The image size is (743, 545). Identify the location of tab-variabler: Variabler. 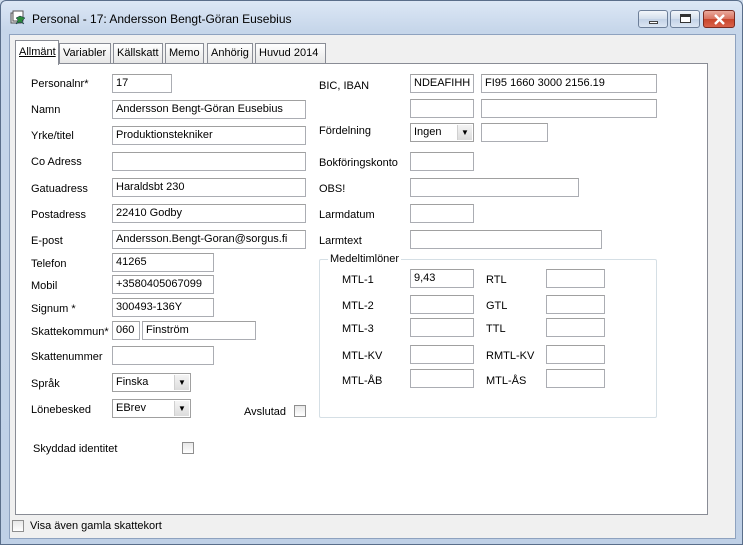
(85, 53).